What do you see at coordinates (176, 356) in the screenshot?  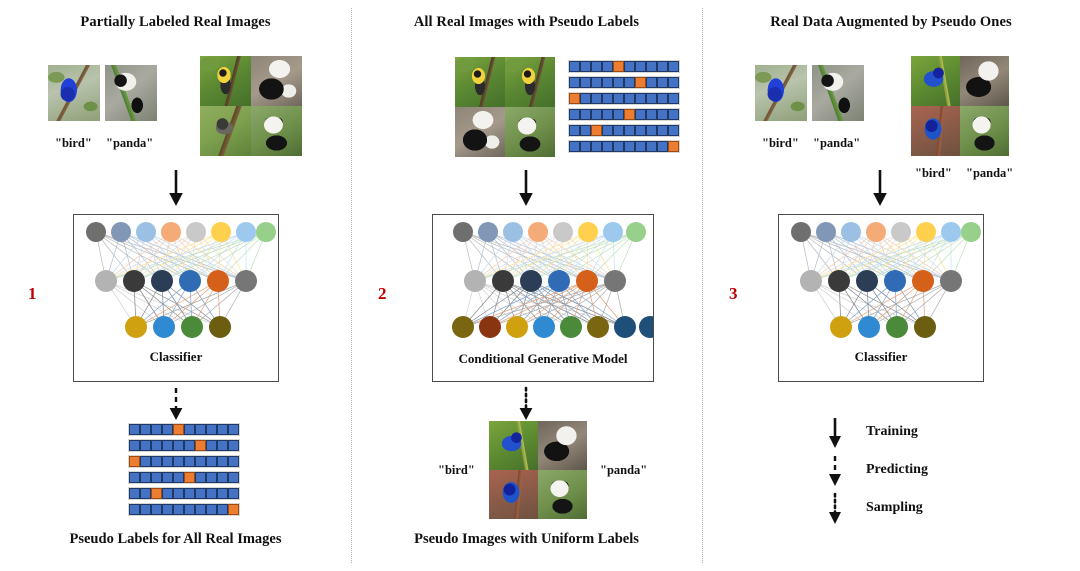 I see `classifier-caption-1: Classifier` at bounding box center [176, 356].